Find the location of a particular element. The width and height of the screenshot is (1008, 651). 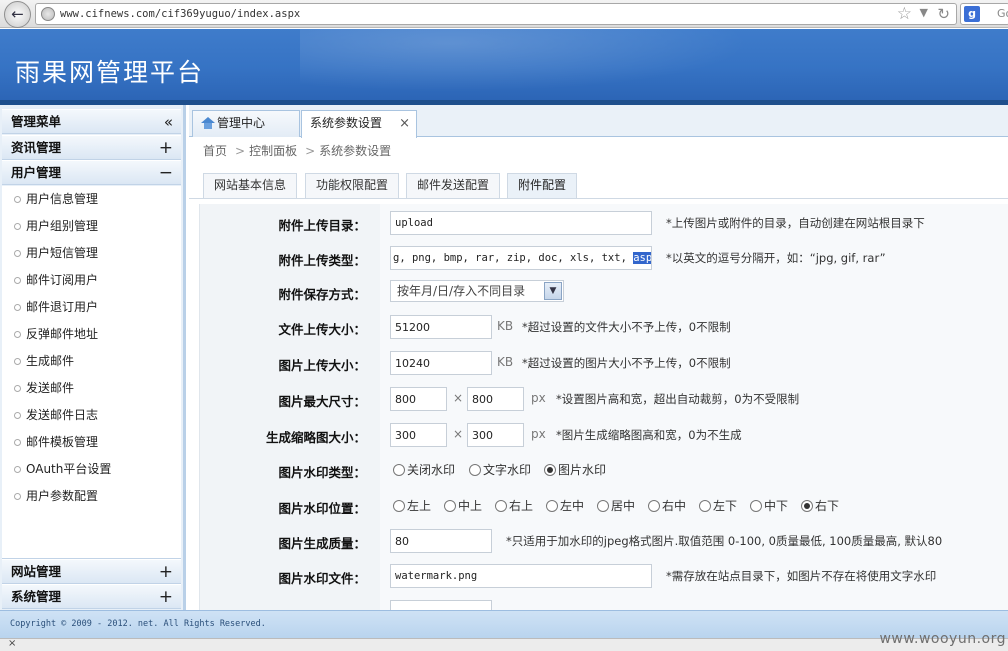

minus-icon: − is located at coordinates (166, 173).